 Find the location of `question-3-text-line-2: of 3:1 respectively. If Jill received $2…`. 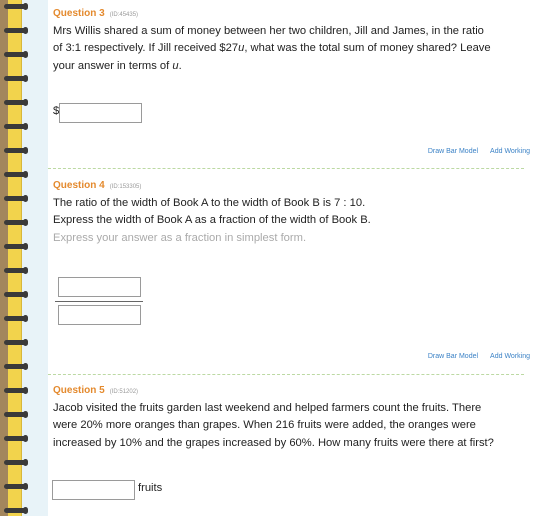

question-3-text-line-2: of 3:1 respectively. If Jill received $2… is located at coordinates (272, 48).